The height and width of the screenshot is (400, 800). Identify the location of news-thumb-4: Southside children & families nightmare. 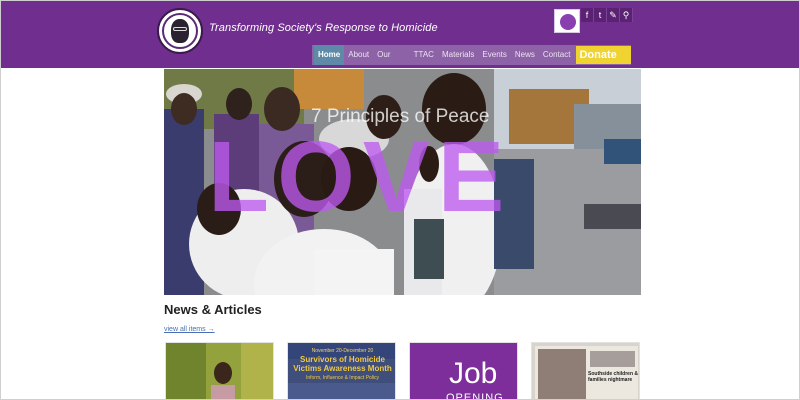
(585, 370).